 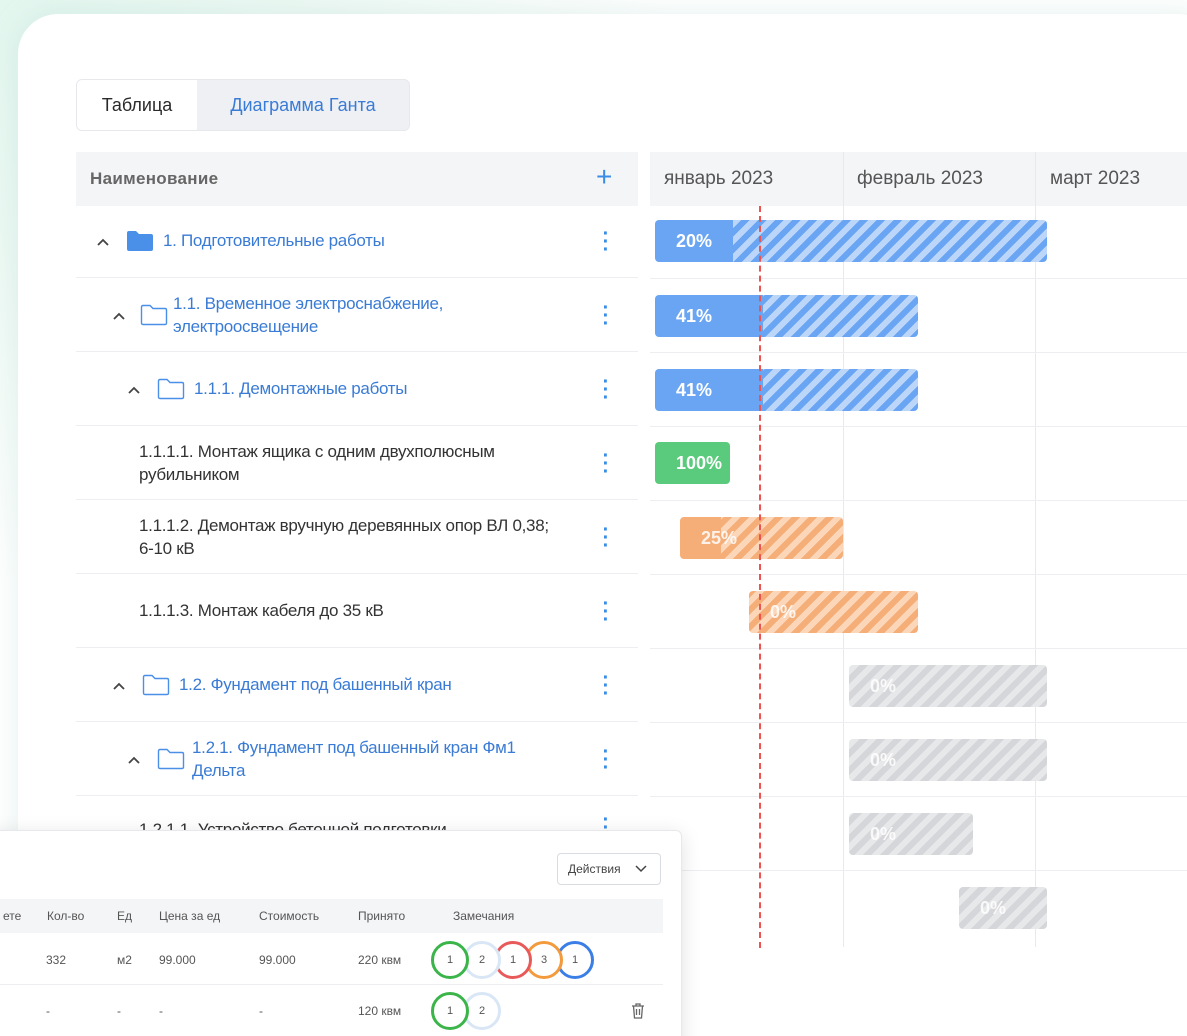 I want to click on cost-cell: 99.000, so click(x=277, y=960).